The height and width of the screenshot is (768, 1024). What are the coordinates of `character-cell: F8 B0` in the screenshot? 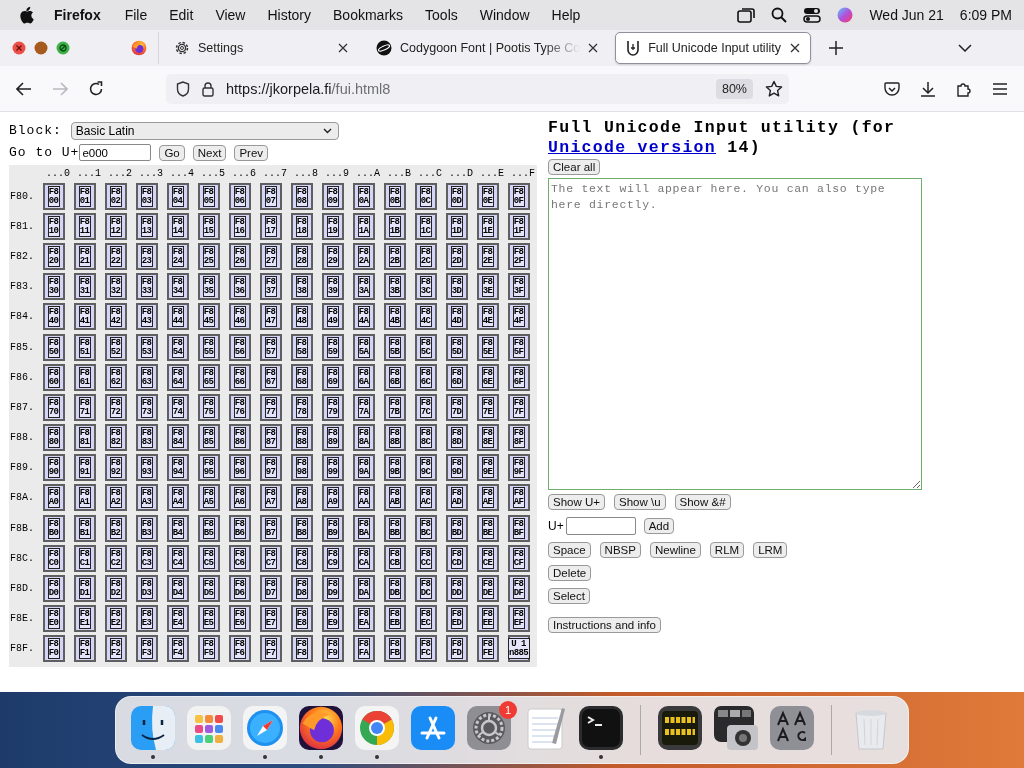 It's located at (54, 528).